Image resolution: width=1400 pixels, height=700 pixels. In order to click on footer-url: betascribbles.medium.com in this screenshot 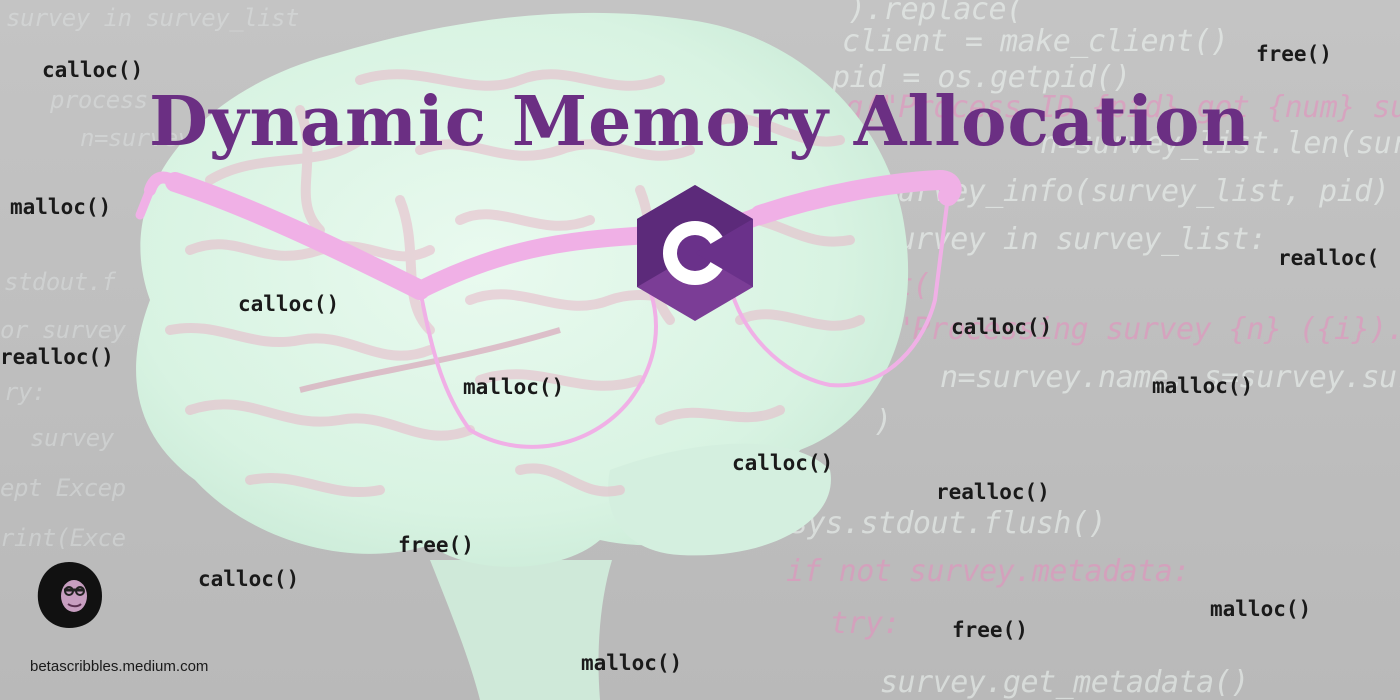, I will do `click(119, 666)`.